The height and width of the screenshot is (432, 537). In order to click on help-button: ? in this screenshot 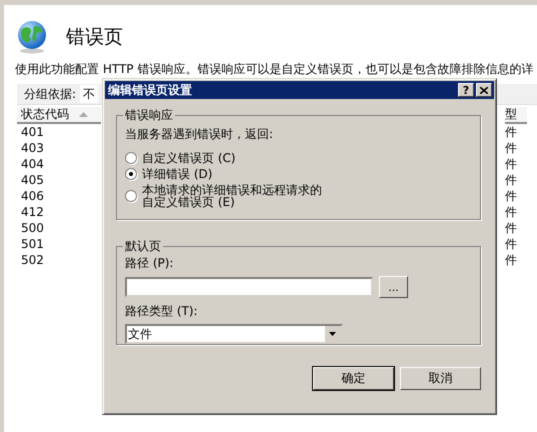, I will do `click(466, 90)`.